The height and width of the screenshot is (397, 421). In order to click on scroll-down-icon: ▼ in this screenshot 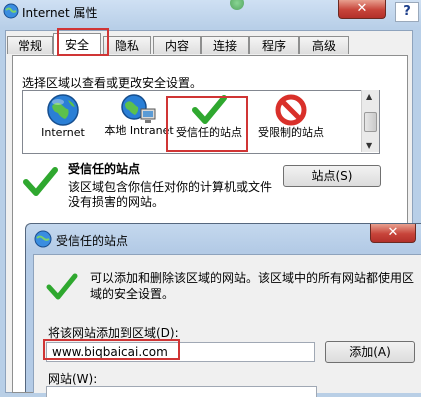, I will do `click(369, 145)`.